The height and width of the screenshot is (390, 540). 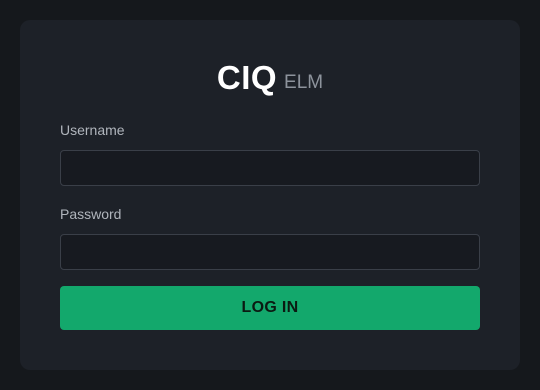 I want to click on username-label: Username, so click(x=92, y=130).